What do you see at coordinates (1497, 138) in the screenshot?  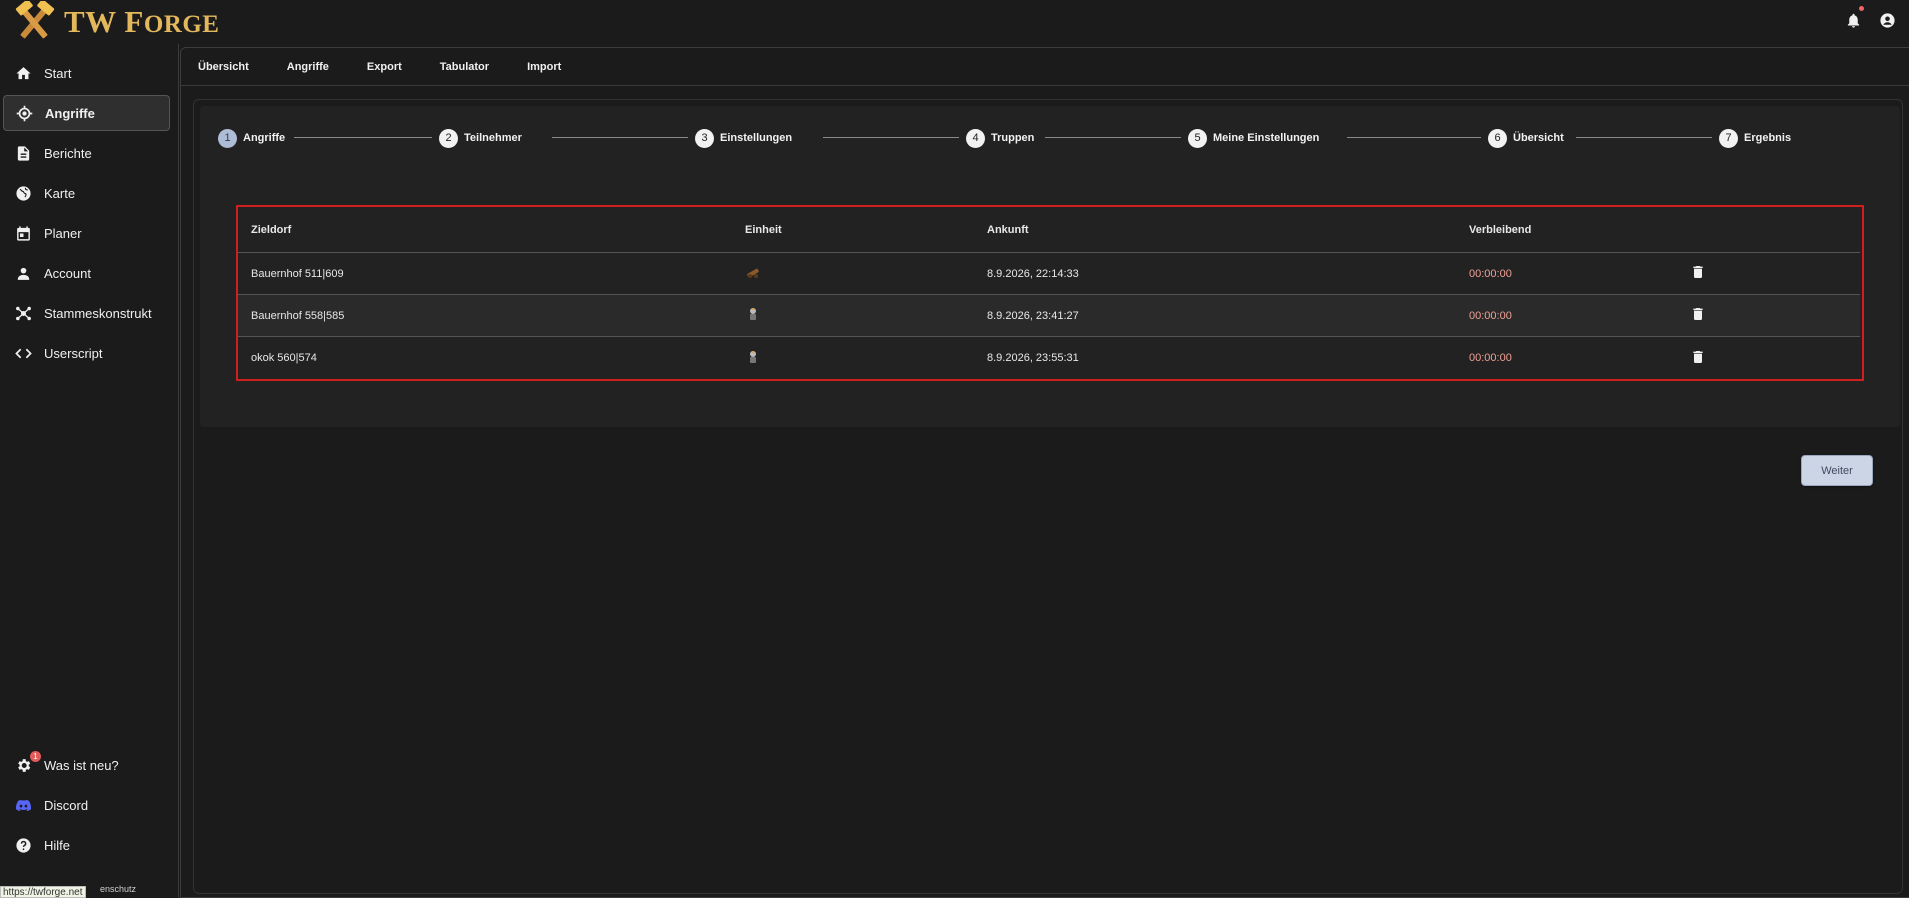 I see `step-number: 6` at bounding box center [1497, 138].